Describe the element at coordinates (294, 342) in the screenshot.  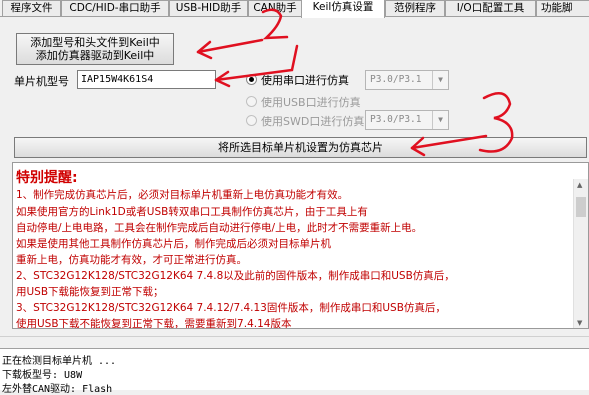
I see `horizontal-scrollbar` at that location.